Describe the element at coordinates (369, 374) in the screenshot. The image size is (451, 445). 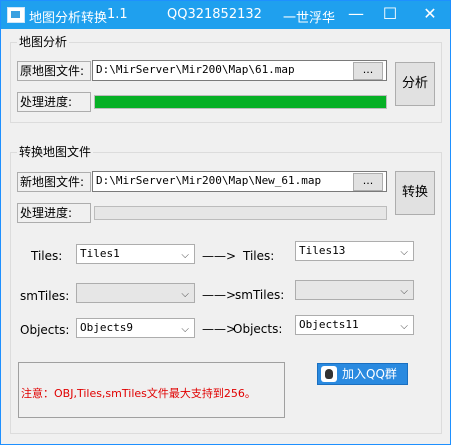
I see `join-qq-group-label: 加入QQ群` at that location.